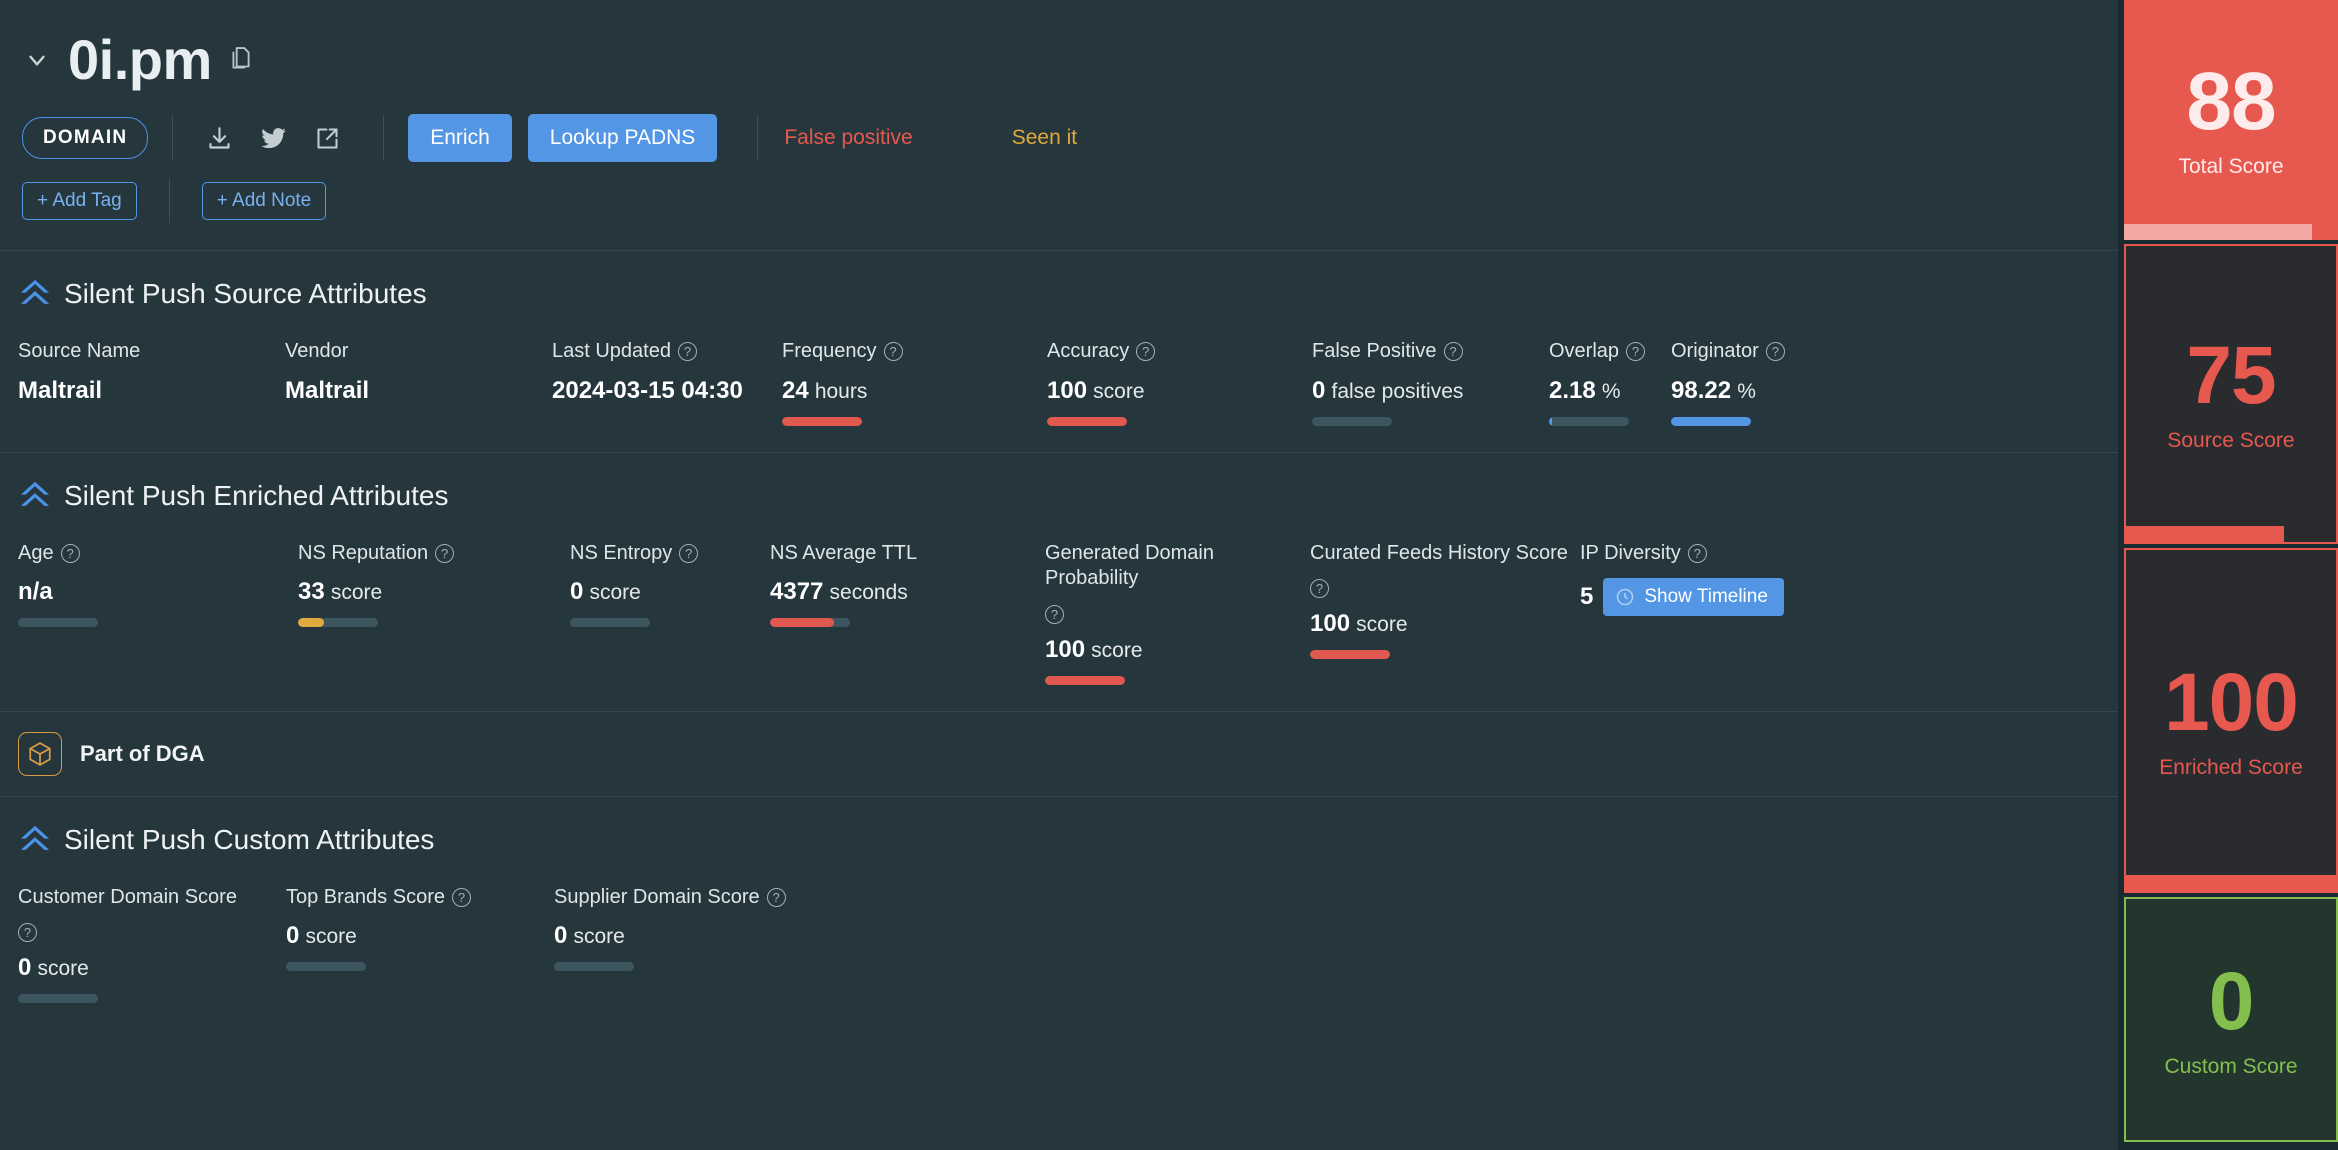 This screenshot has height=1150, width=2338. What do you see at coordinates (848, 138) in the screenshot?
I see `false-positive-link: False positive` at bounding box center [848, 138].